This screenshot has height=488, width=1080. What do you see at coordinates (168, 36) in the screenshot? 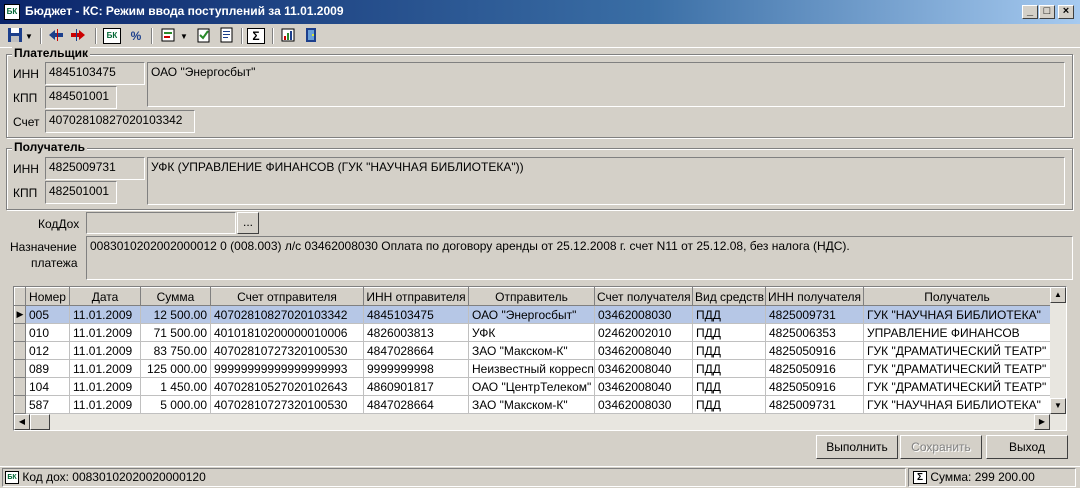
I see `report-icon` at bounding box center [168, 36].